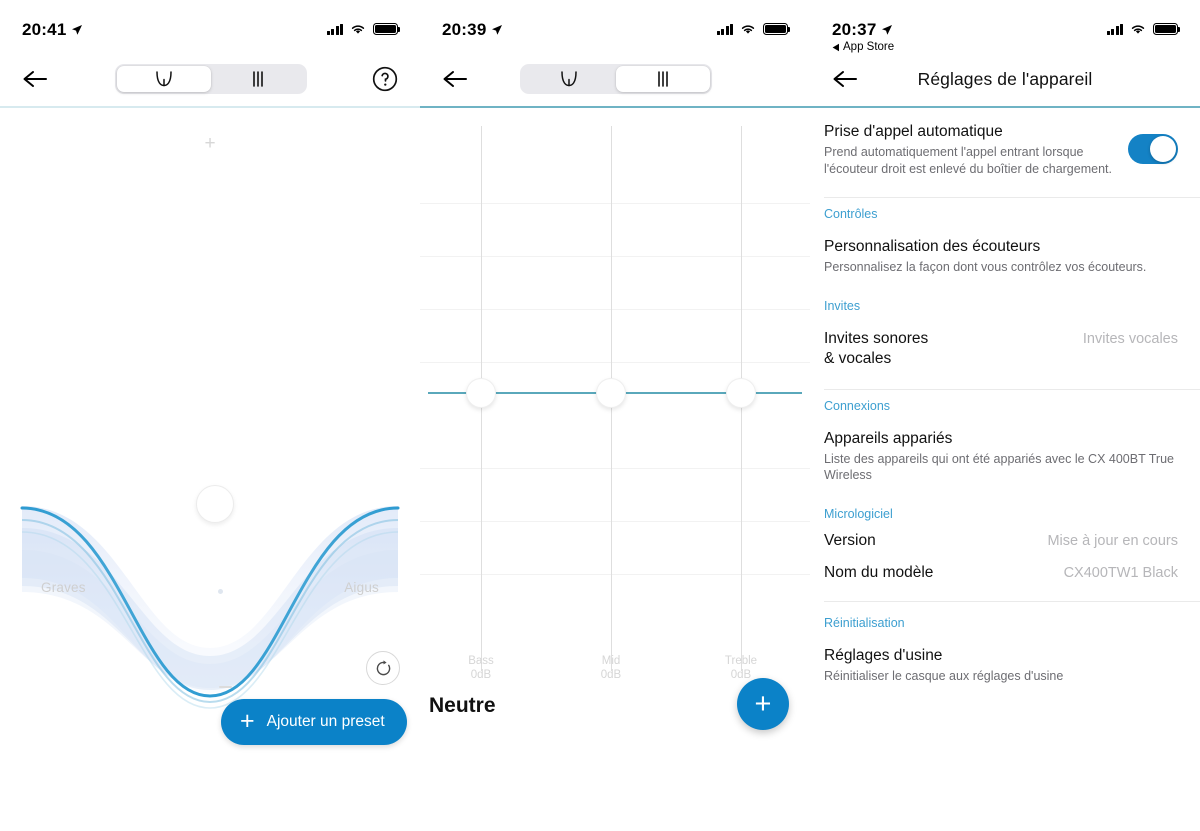 The height and width of the screenshot is (831, 1200). I want to click on status-bar-panel-1: 20:41, so click(210, 26).